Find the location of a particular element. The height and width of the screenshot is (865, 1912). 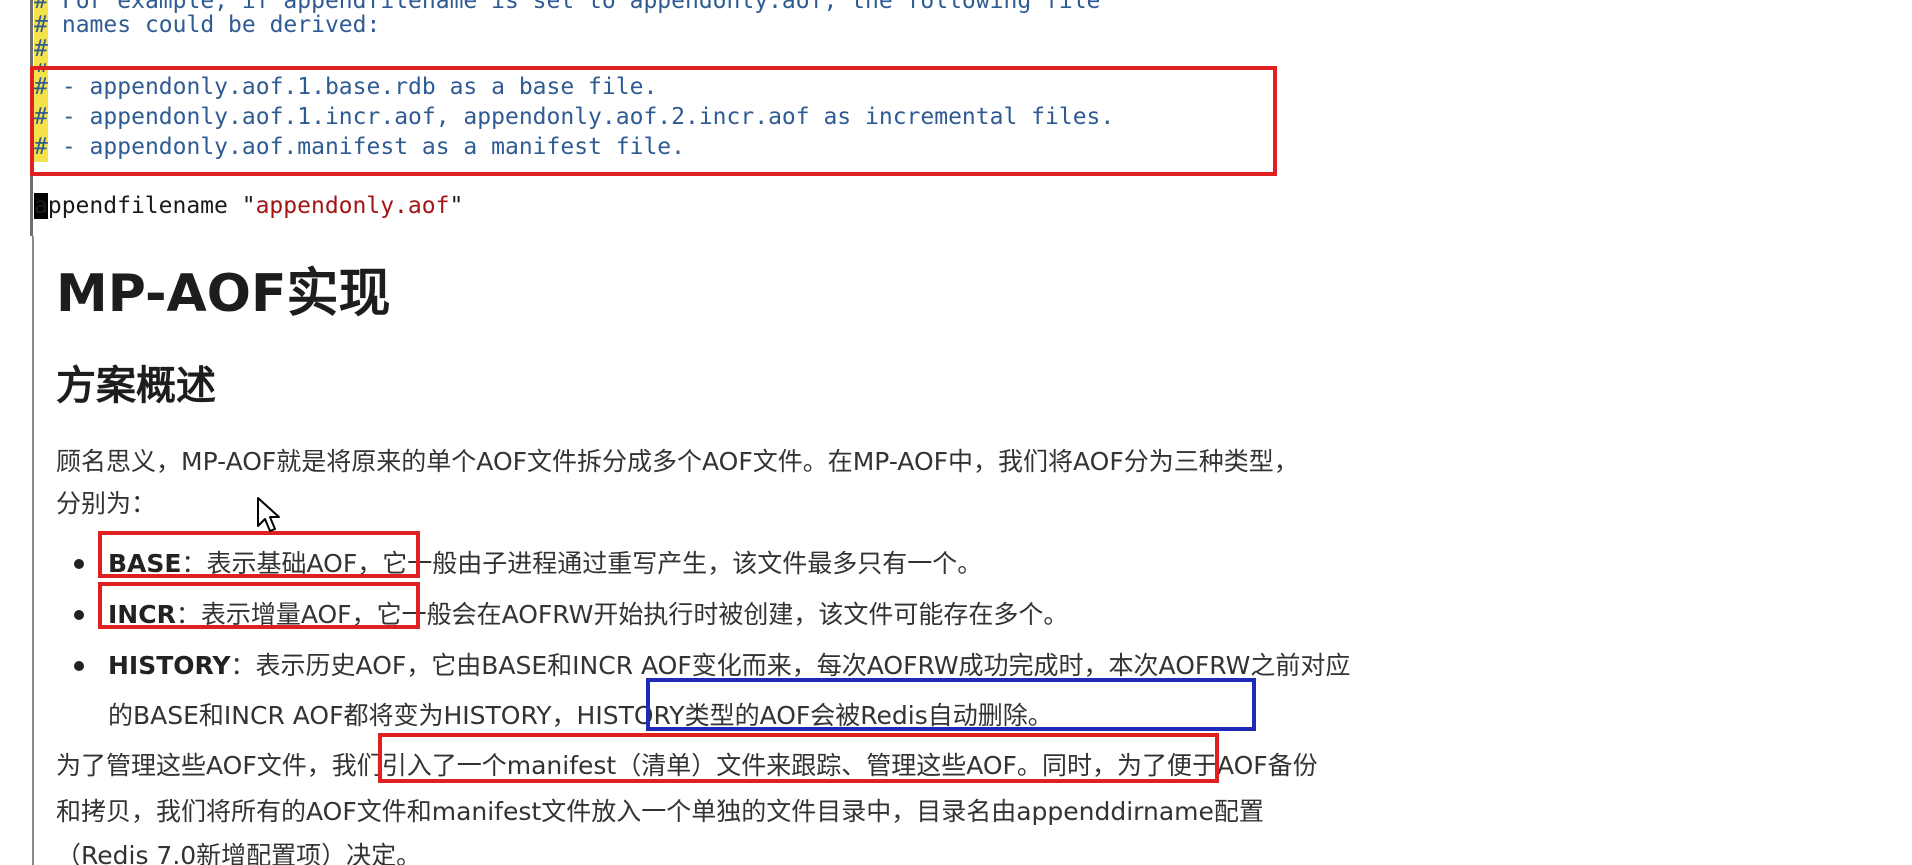

code-line-2: # names could be derived: is located at coordinates (207, 25).